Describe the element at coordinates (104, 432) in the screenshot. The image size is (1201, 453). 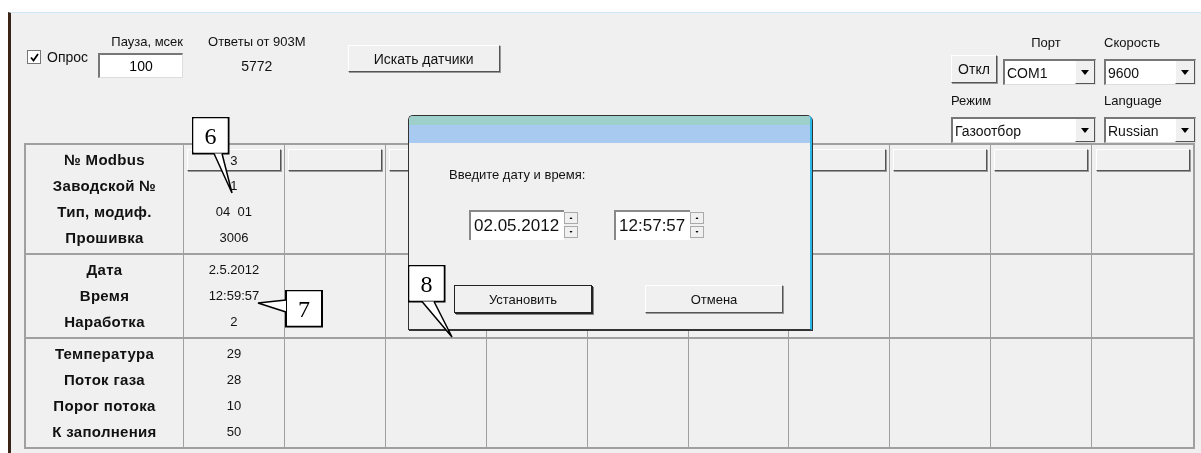
I see `row-label: К заполнения` at that location.